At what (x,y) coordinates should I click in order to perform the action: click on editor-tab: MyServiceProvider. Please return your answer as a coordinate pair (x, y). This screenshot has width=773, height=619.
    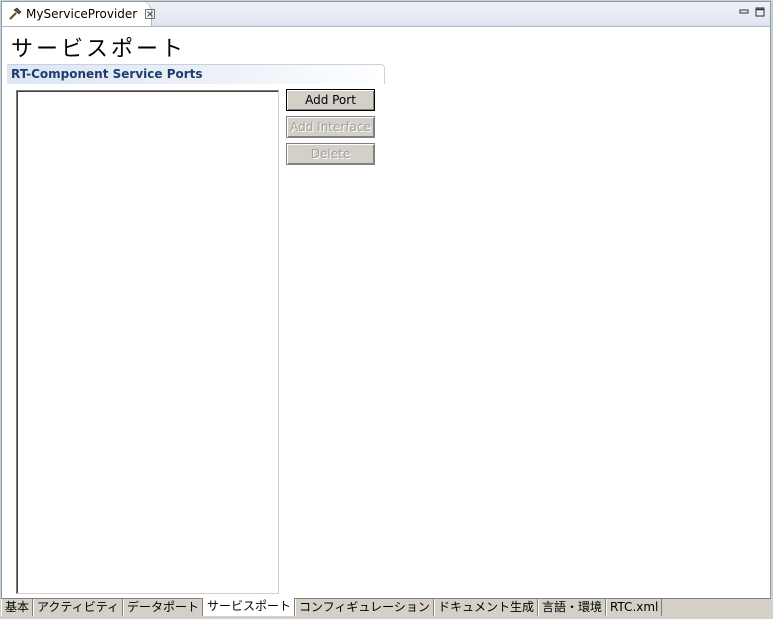
    Looking at the image, I should click on (79, 14).